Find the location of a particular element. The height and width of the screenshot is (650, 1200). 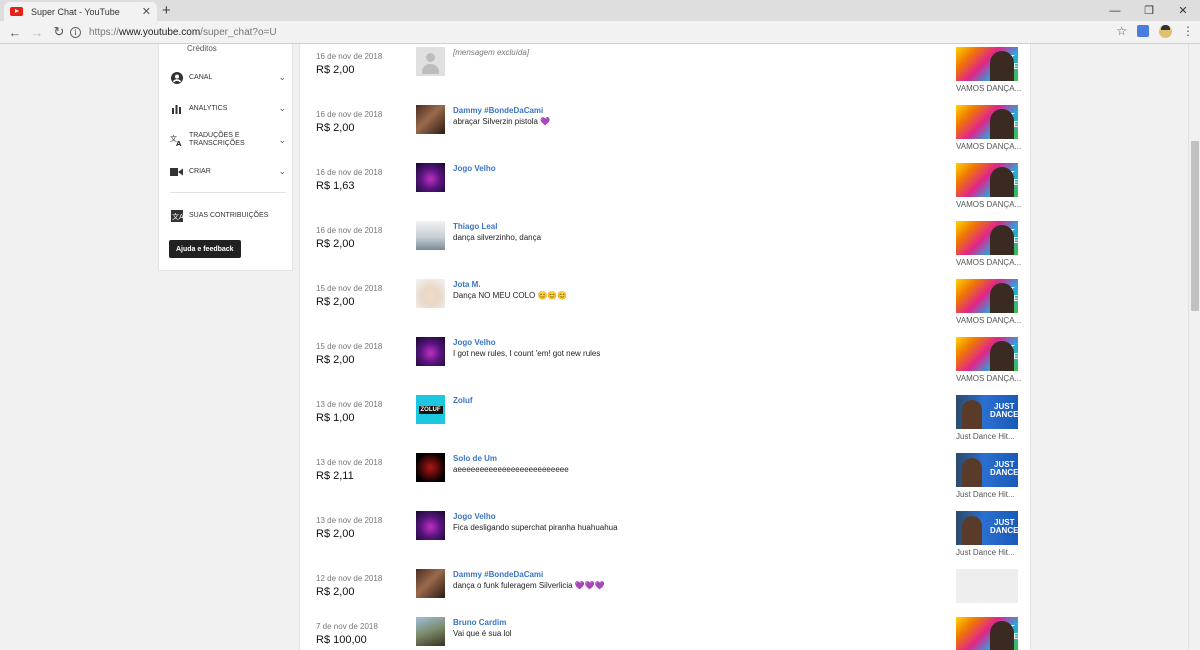

minimize-icon: — is located at coordinates (1115, 10).